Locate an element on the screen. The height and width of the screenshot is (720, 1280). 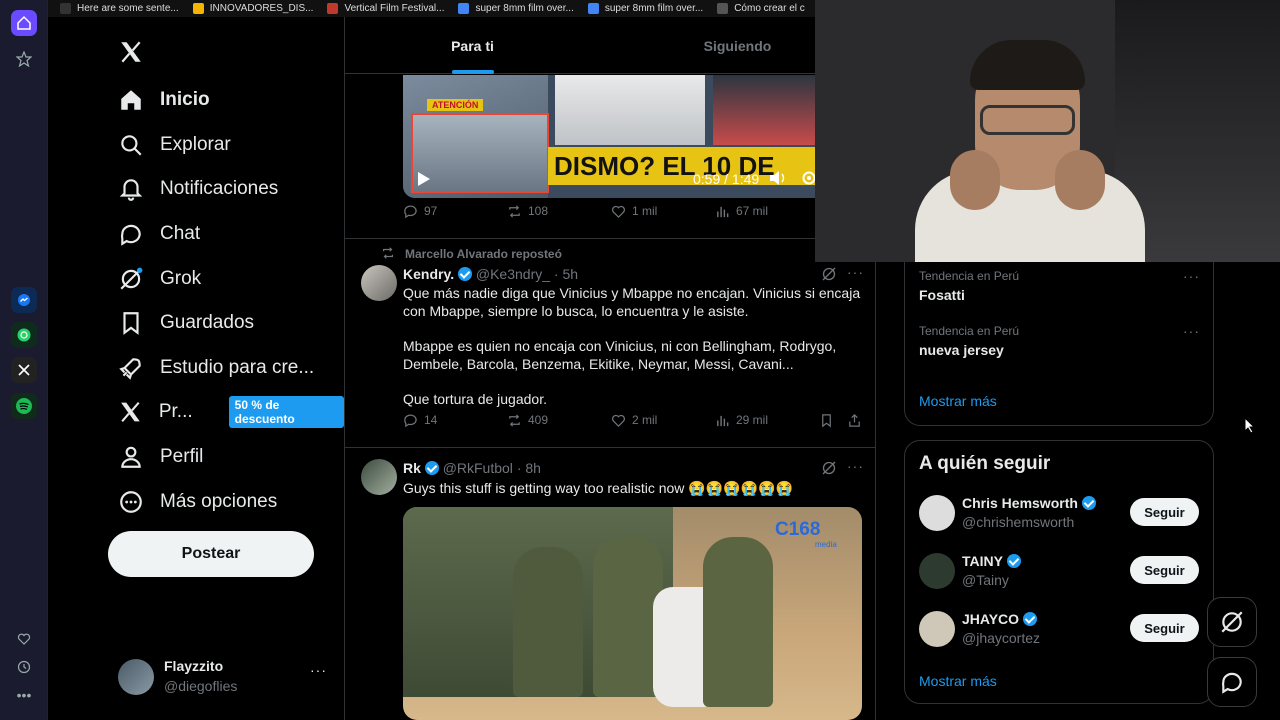
grok-fab is located at coordinates (1232, 622).